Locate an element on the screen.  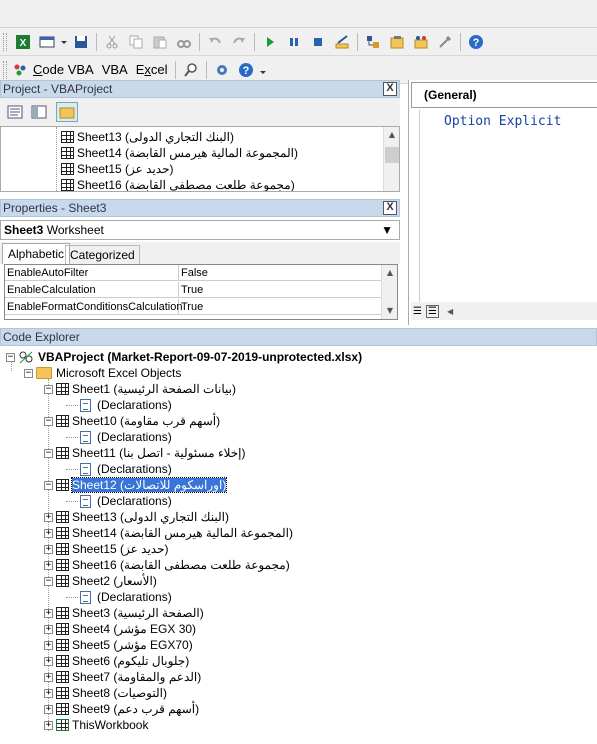
workbook-node: + ThisWorkbook is located at coordinates (96, 725).